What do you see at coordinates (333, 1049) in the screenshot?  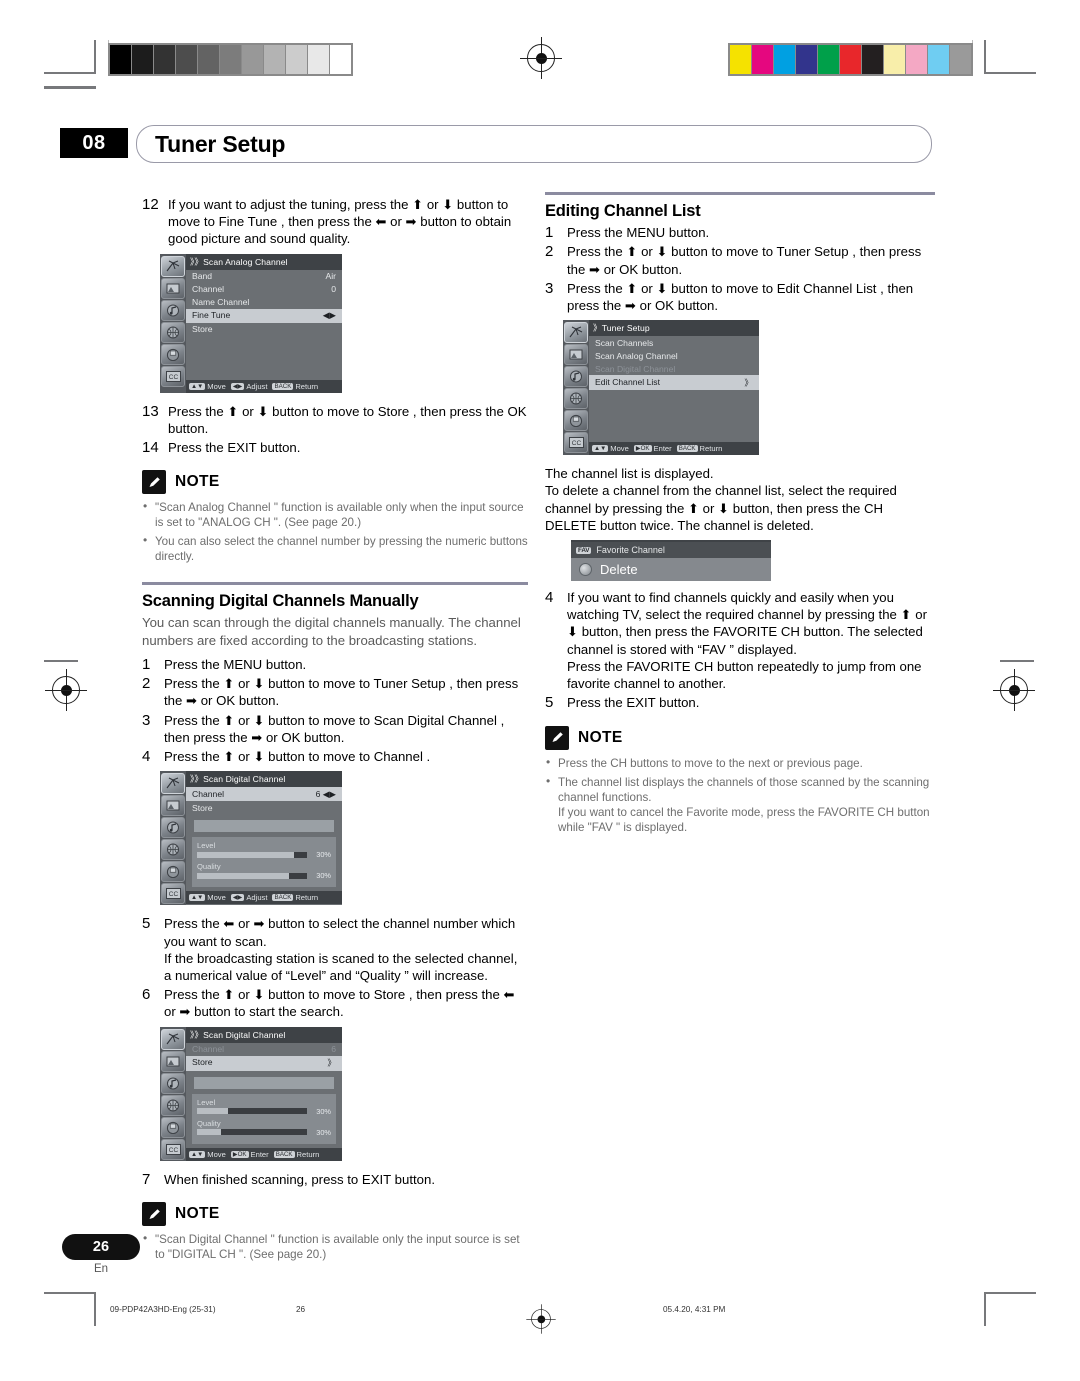 I see `osd-item-value: 6` at bounding box center [333, 1049].